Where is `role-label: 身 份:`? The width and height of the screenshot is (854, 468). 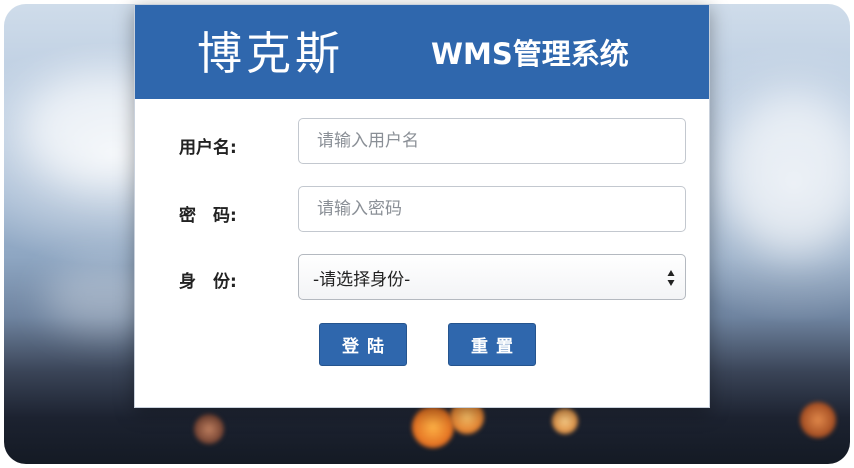 role-label: 身 份: is located at coordinates (208, 282).